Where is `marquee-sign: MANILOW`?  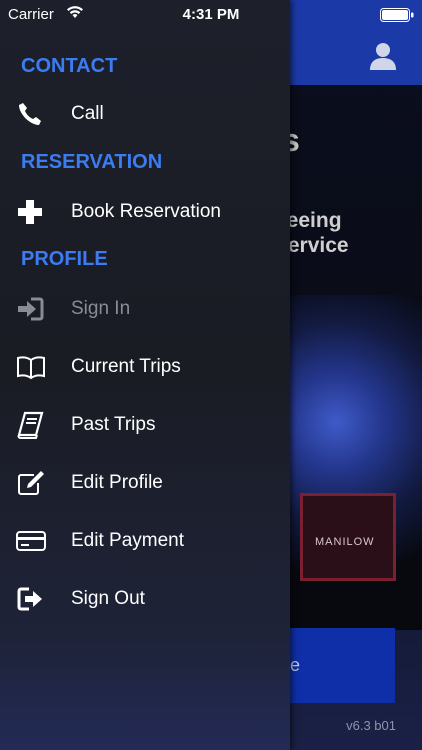 marquee-sign: MANILOW is located at coordinates (348, 537).